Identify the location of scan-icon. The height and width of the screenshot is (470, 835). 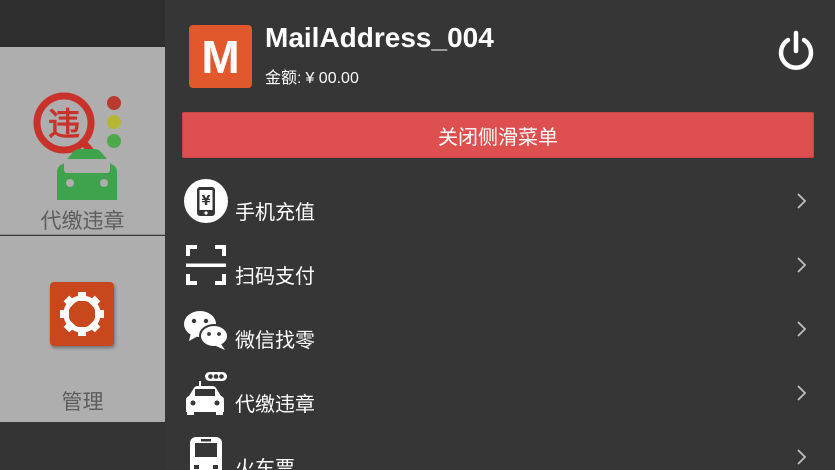
(206, 265).